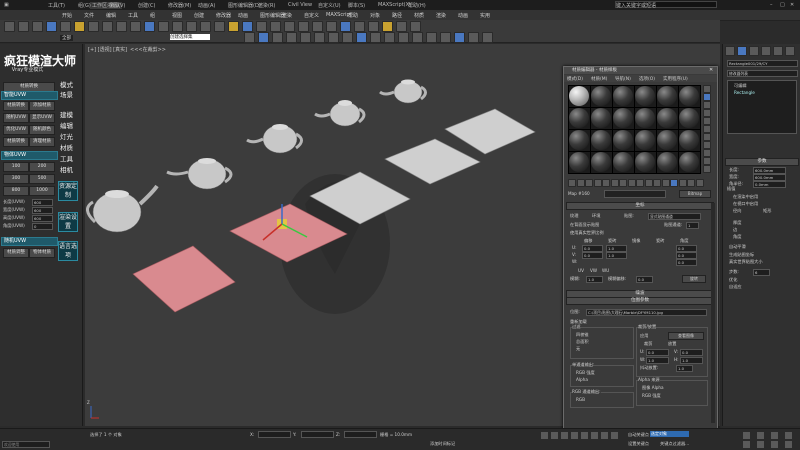 This screenshot has height=450, width=800. I want to click on uvw-button: 优化UVW, so click(16, 130).